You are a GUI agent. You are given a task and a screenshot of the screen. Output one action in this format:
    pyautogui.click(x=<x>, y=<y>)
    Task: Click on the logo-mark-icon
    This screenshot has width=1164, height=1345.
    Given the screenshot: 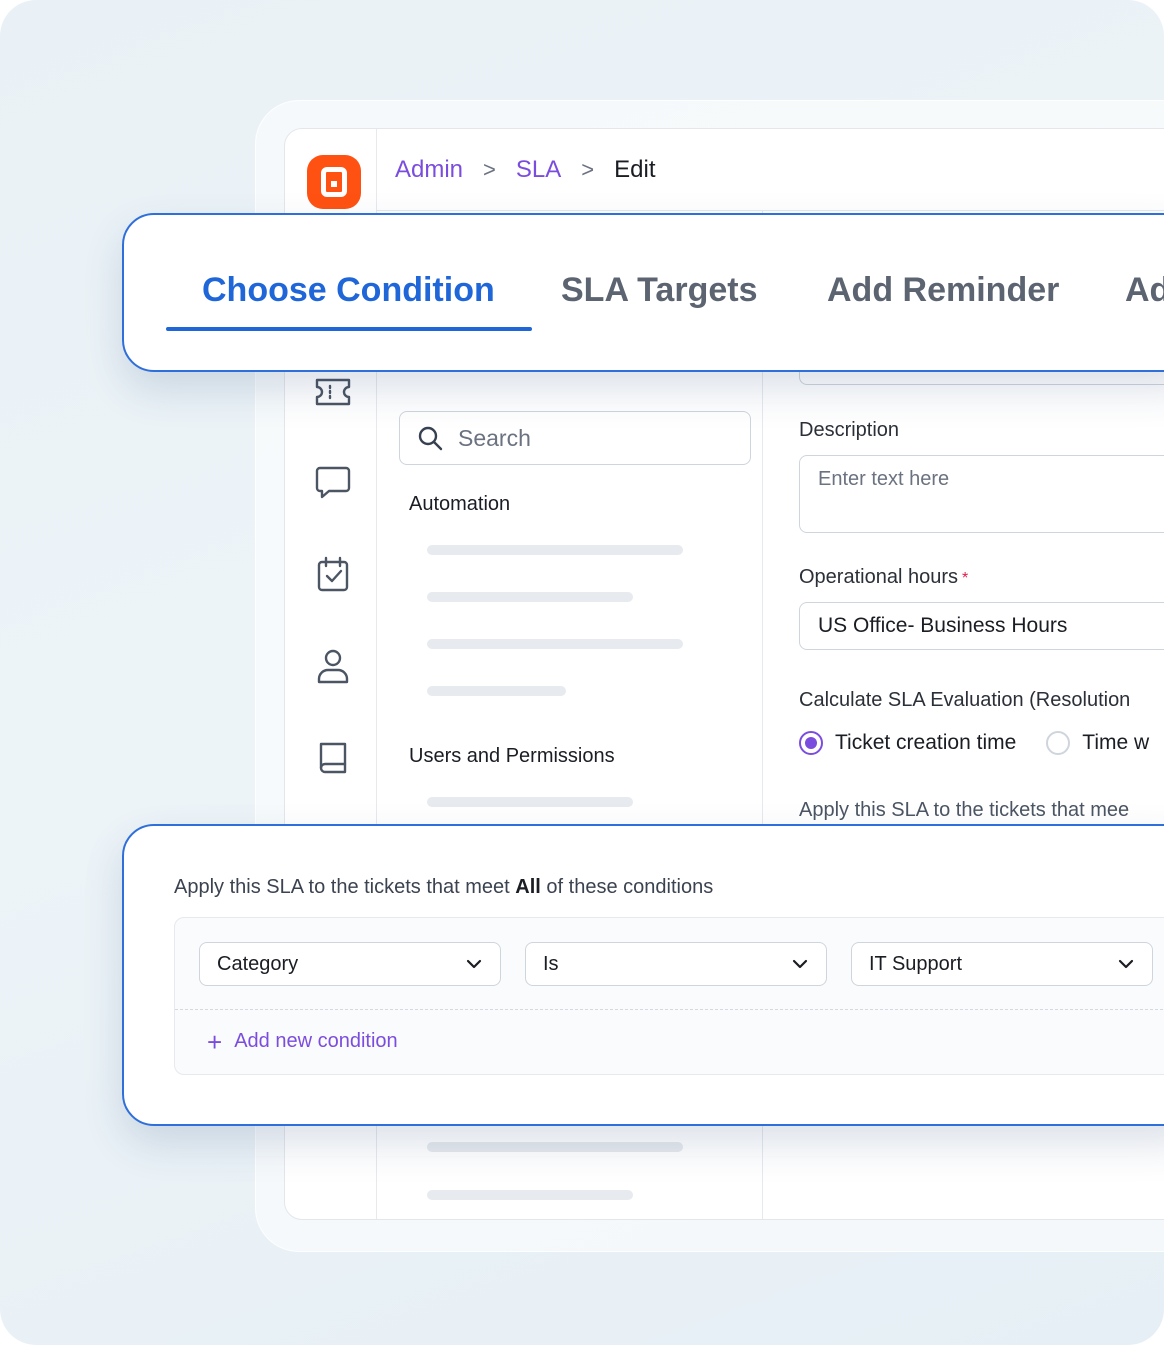 What is the action you would take?
    pyautogui.click(x=334, y=182)
    